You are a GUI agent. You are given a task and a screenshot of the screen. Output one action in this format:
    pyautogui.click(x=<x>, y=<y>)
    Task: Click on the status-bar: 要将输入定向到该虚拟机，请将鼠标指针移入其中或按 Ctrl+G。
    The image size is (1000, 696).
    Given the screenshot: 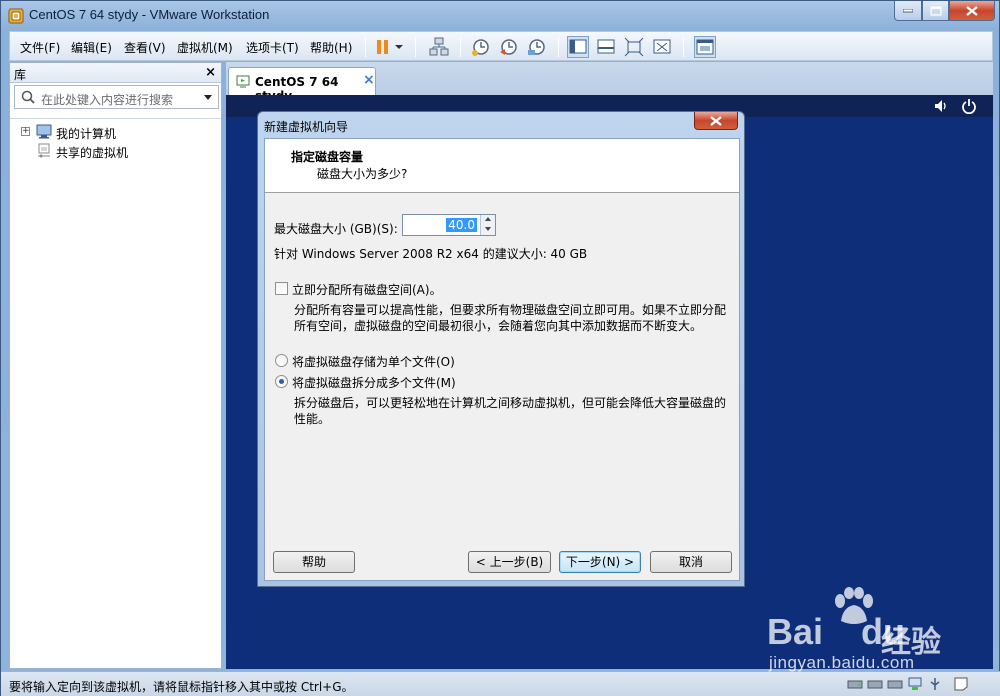 What is the action you would take?
    pyautogui.click(x=500, y=683)
    